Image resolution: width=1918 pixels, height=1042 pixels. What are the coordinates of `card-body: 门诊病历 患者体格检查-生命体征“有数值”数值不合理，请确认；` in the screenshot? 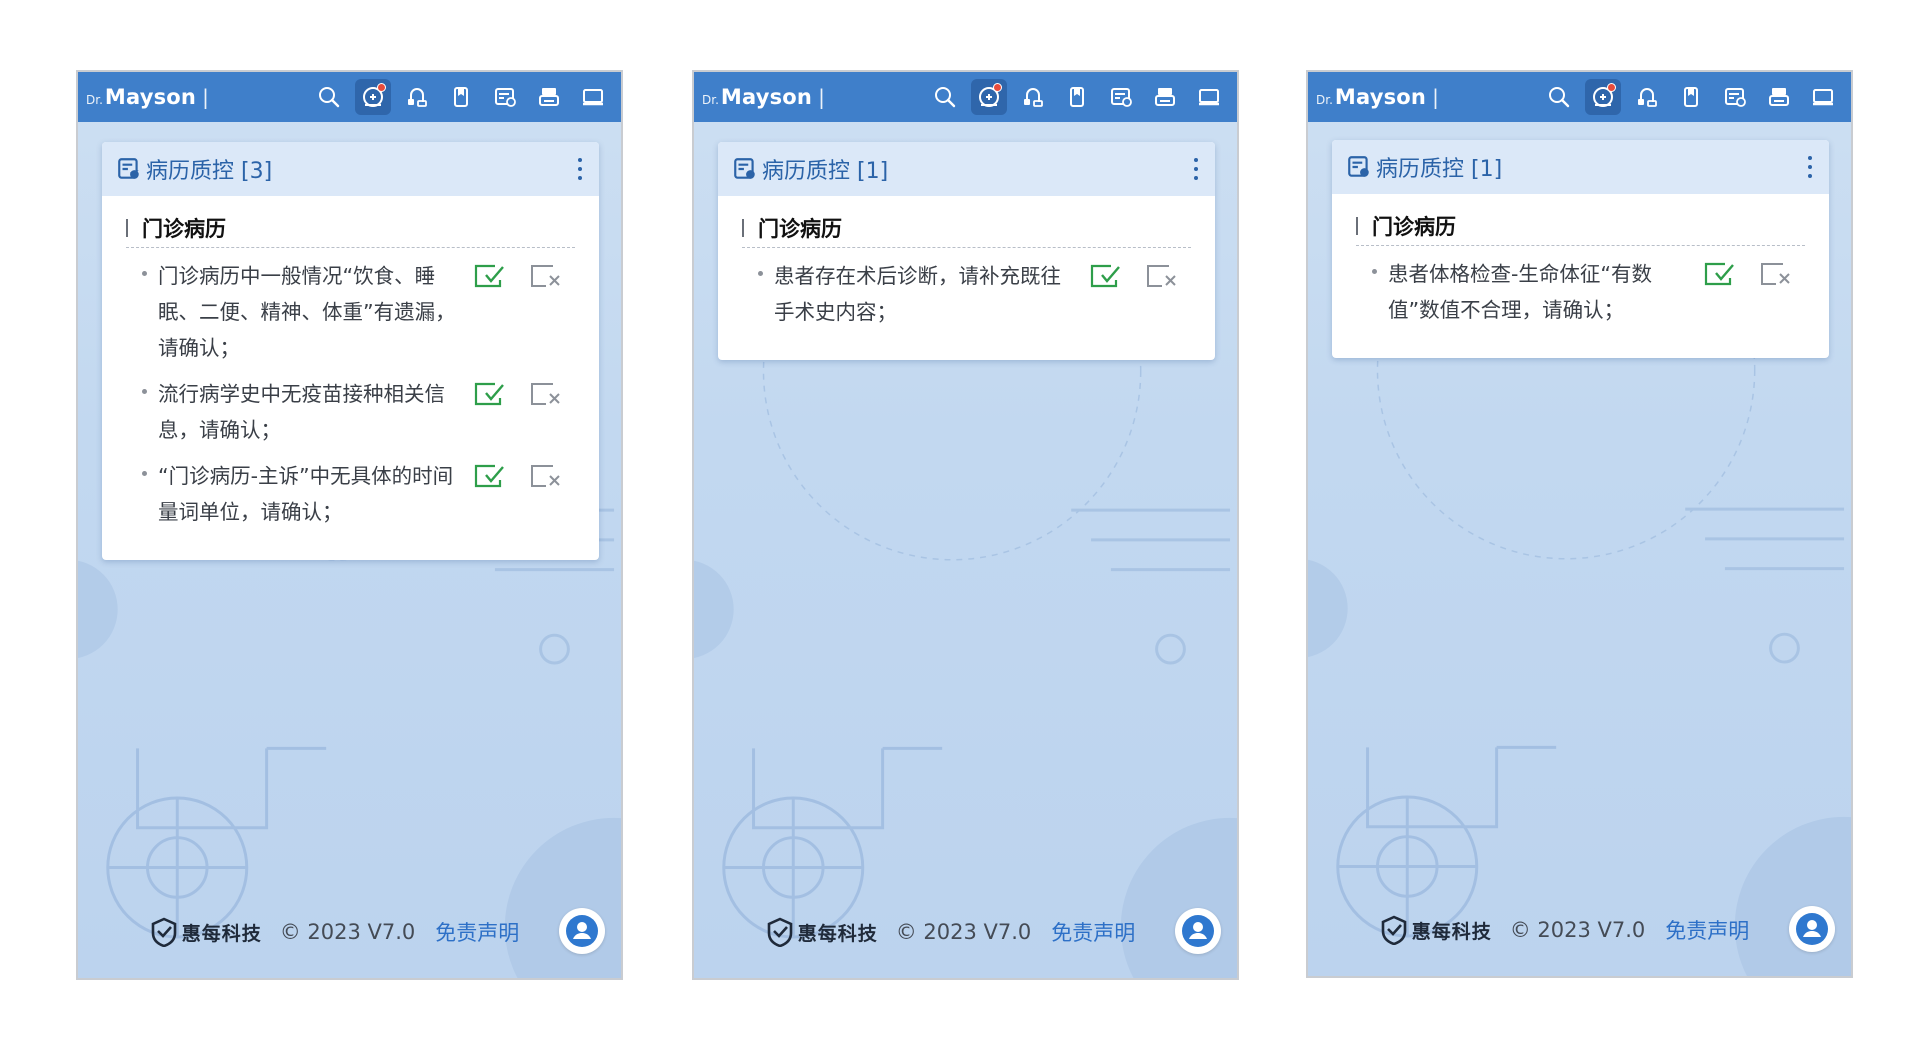 It's located at (1580, 276).